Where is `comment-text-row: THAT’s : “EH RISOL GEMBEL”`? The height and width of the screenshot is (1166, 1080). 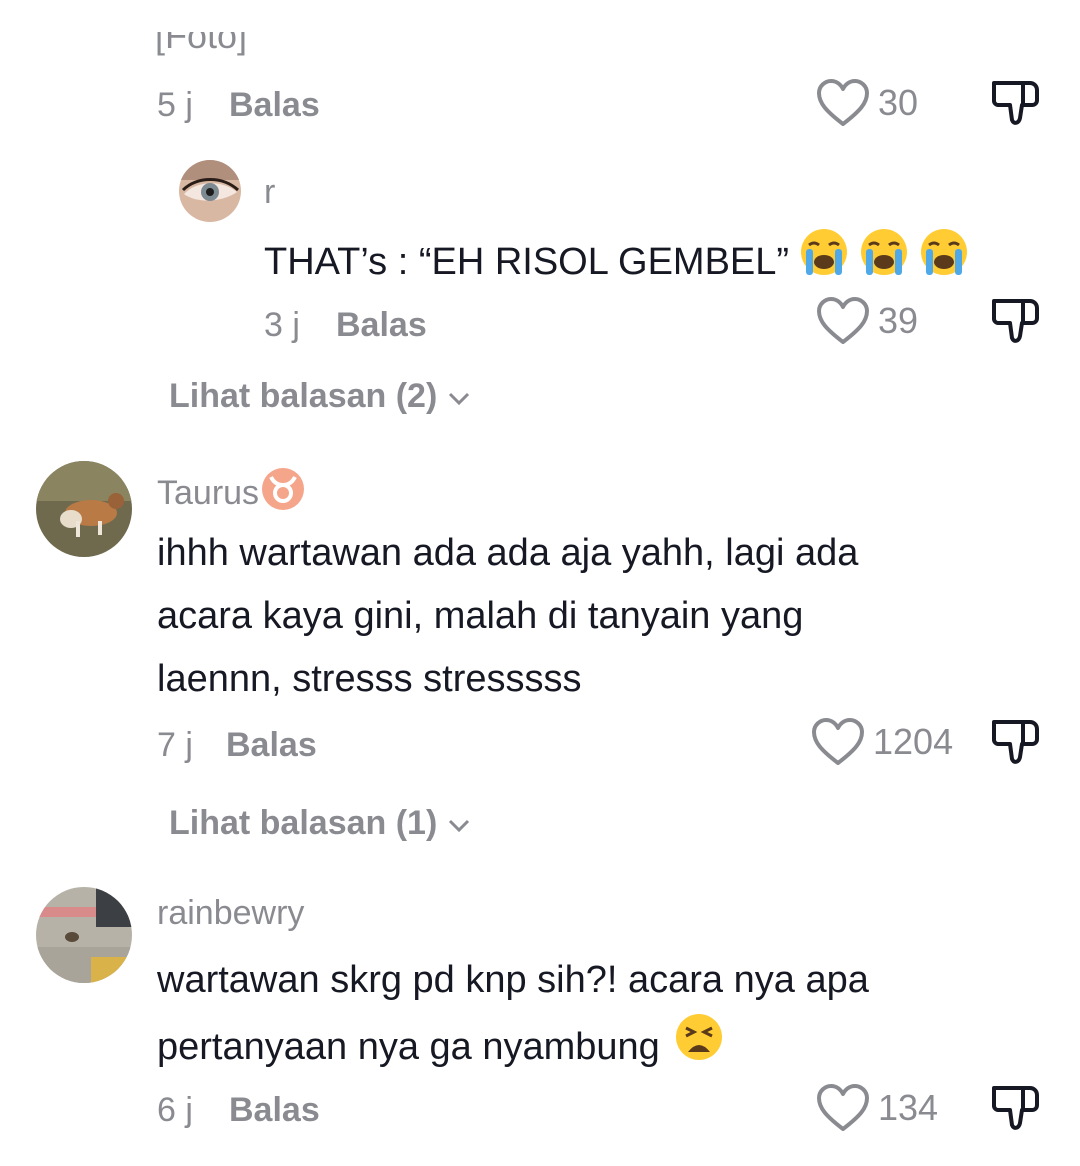
comment-text-row: THAT’s : “EH RISOL GEMBEL” is located at coordinates (616, 262).